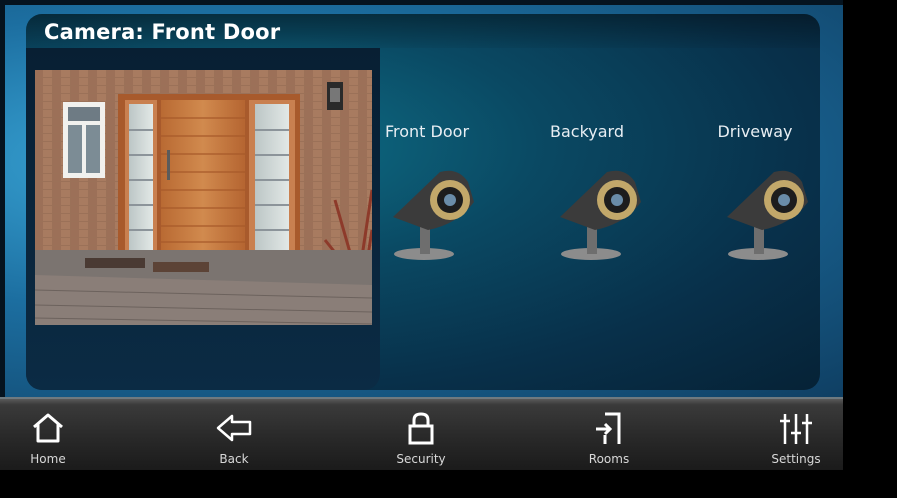 This screenshot has width=897, height=498. I want to click on bottom-nav: Home Back Security Rooms Settings, so click(421, 433).